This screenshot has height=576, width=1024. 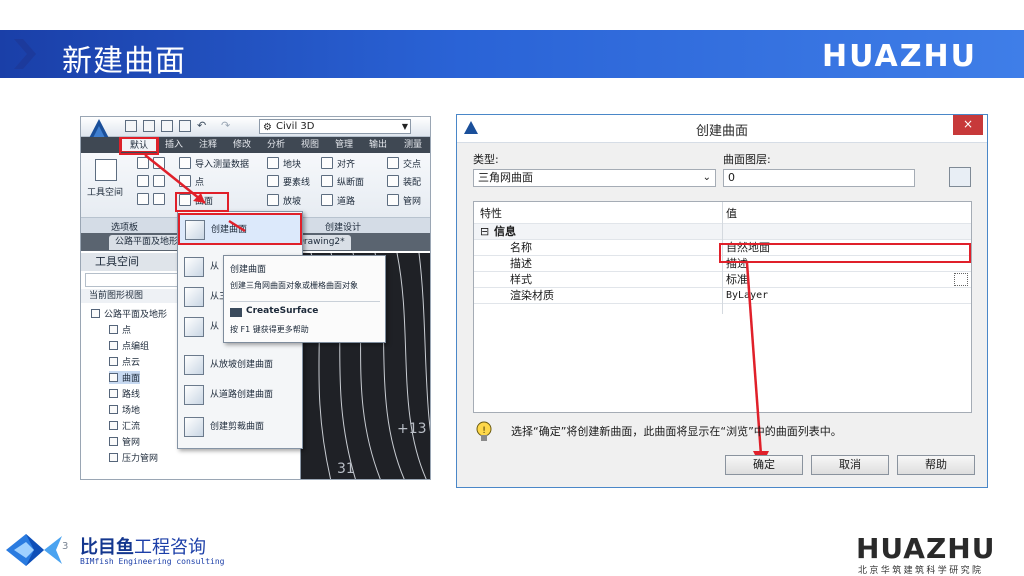 I want to click on bimfish-suffix: 工程咨询, so click(x=170, y=547).